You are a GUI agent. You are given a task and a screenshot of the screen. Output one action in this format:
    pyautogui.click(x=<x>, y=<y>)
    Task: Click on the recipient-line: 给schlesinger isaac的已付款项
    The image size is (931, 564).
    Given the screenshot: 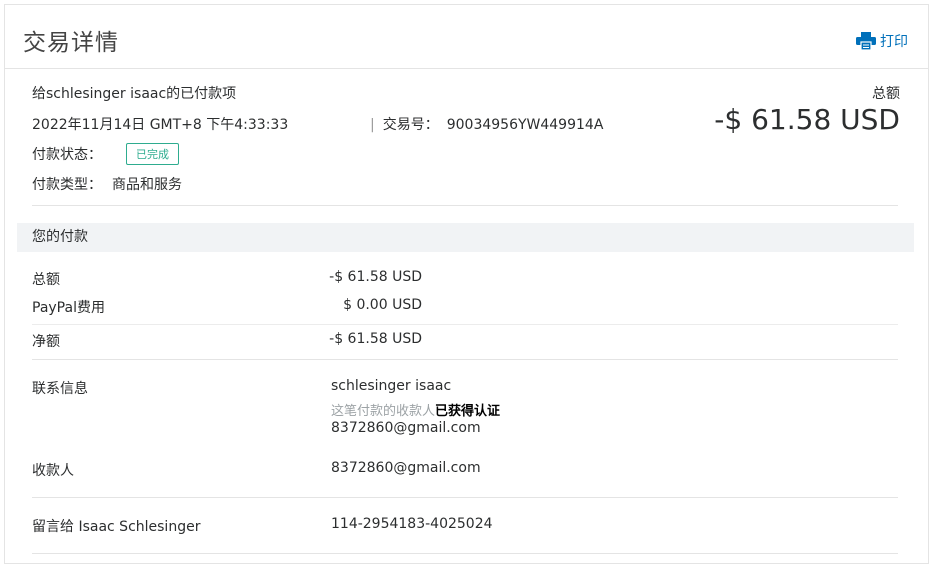 What is the action you would take?
    pyautogui.click(x=134, y=94)
    